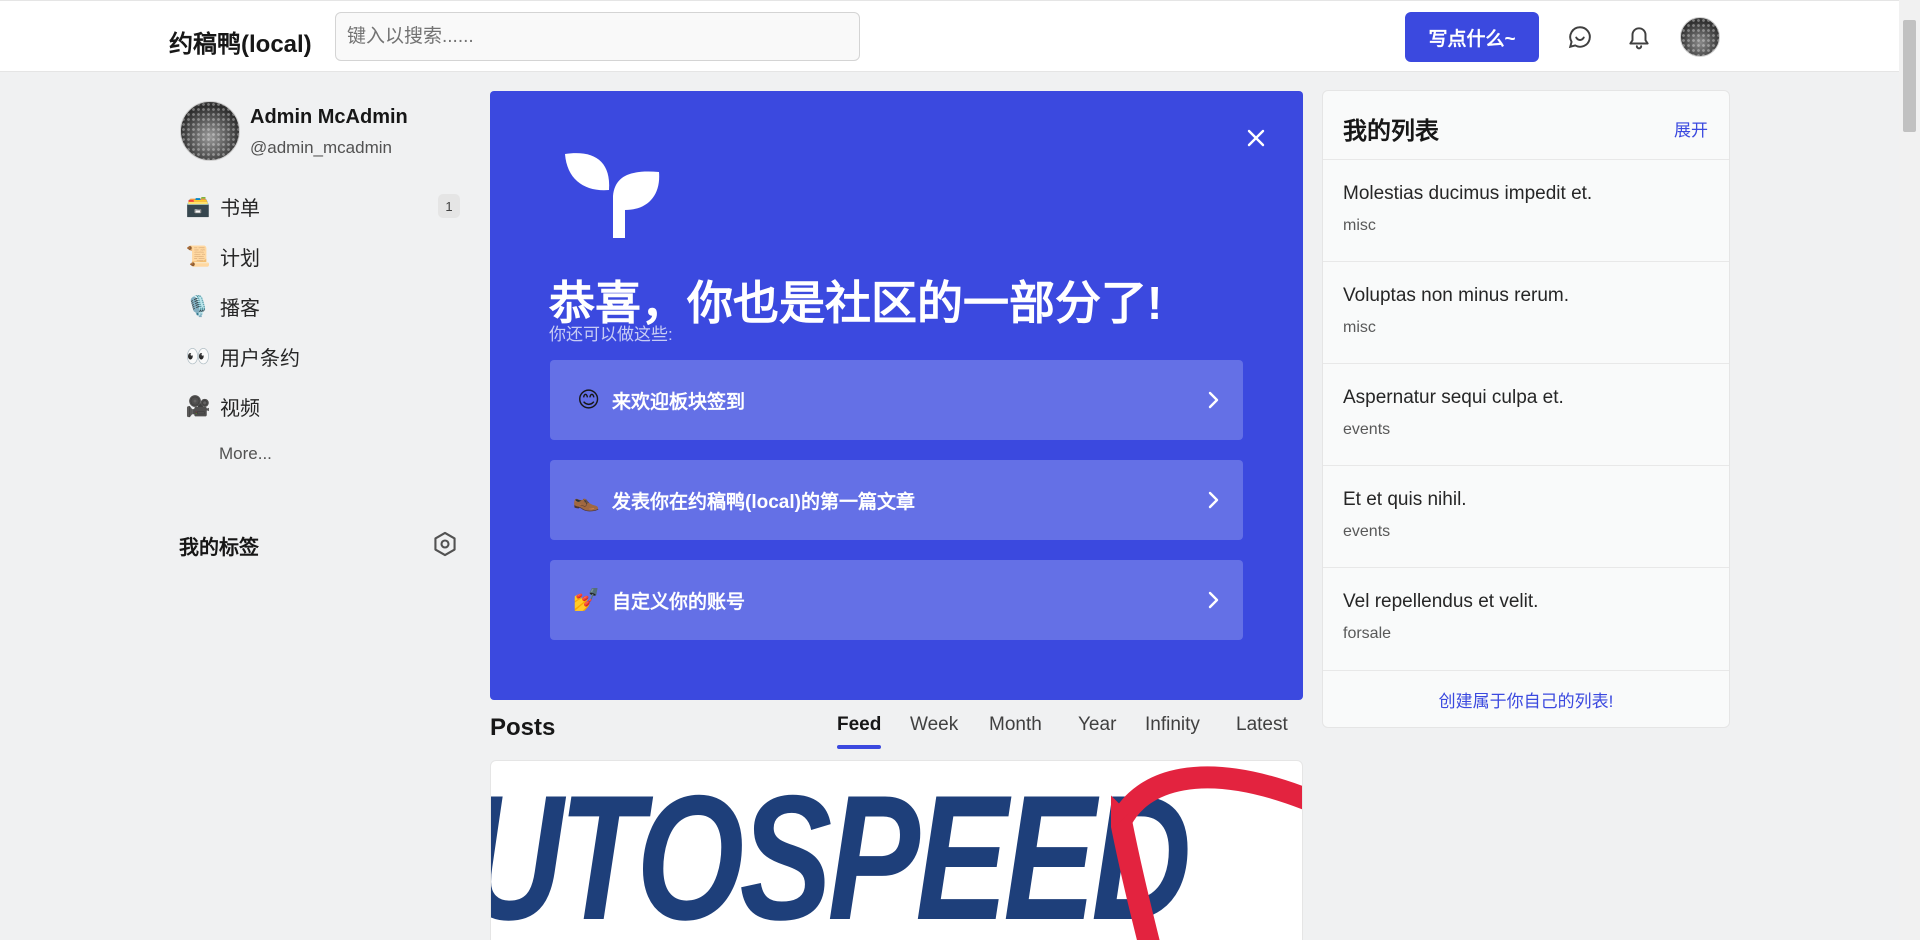 The height and width of the screenshot is (940, 1920). What do you see at coordinates (679, 602) in the screenshot?
I see `action-label: 自定义你的账号` at bounding box center [679, 602].